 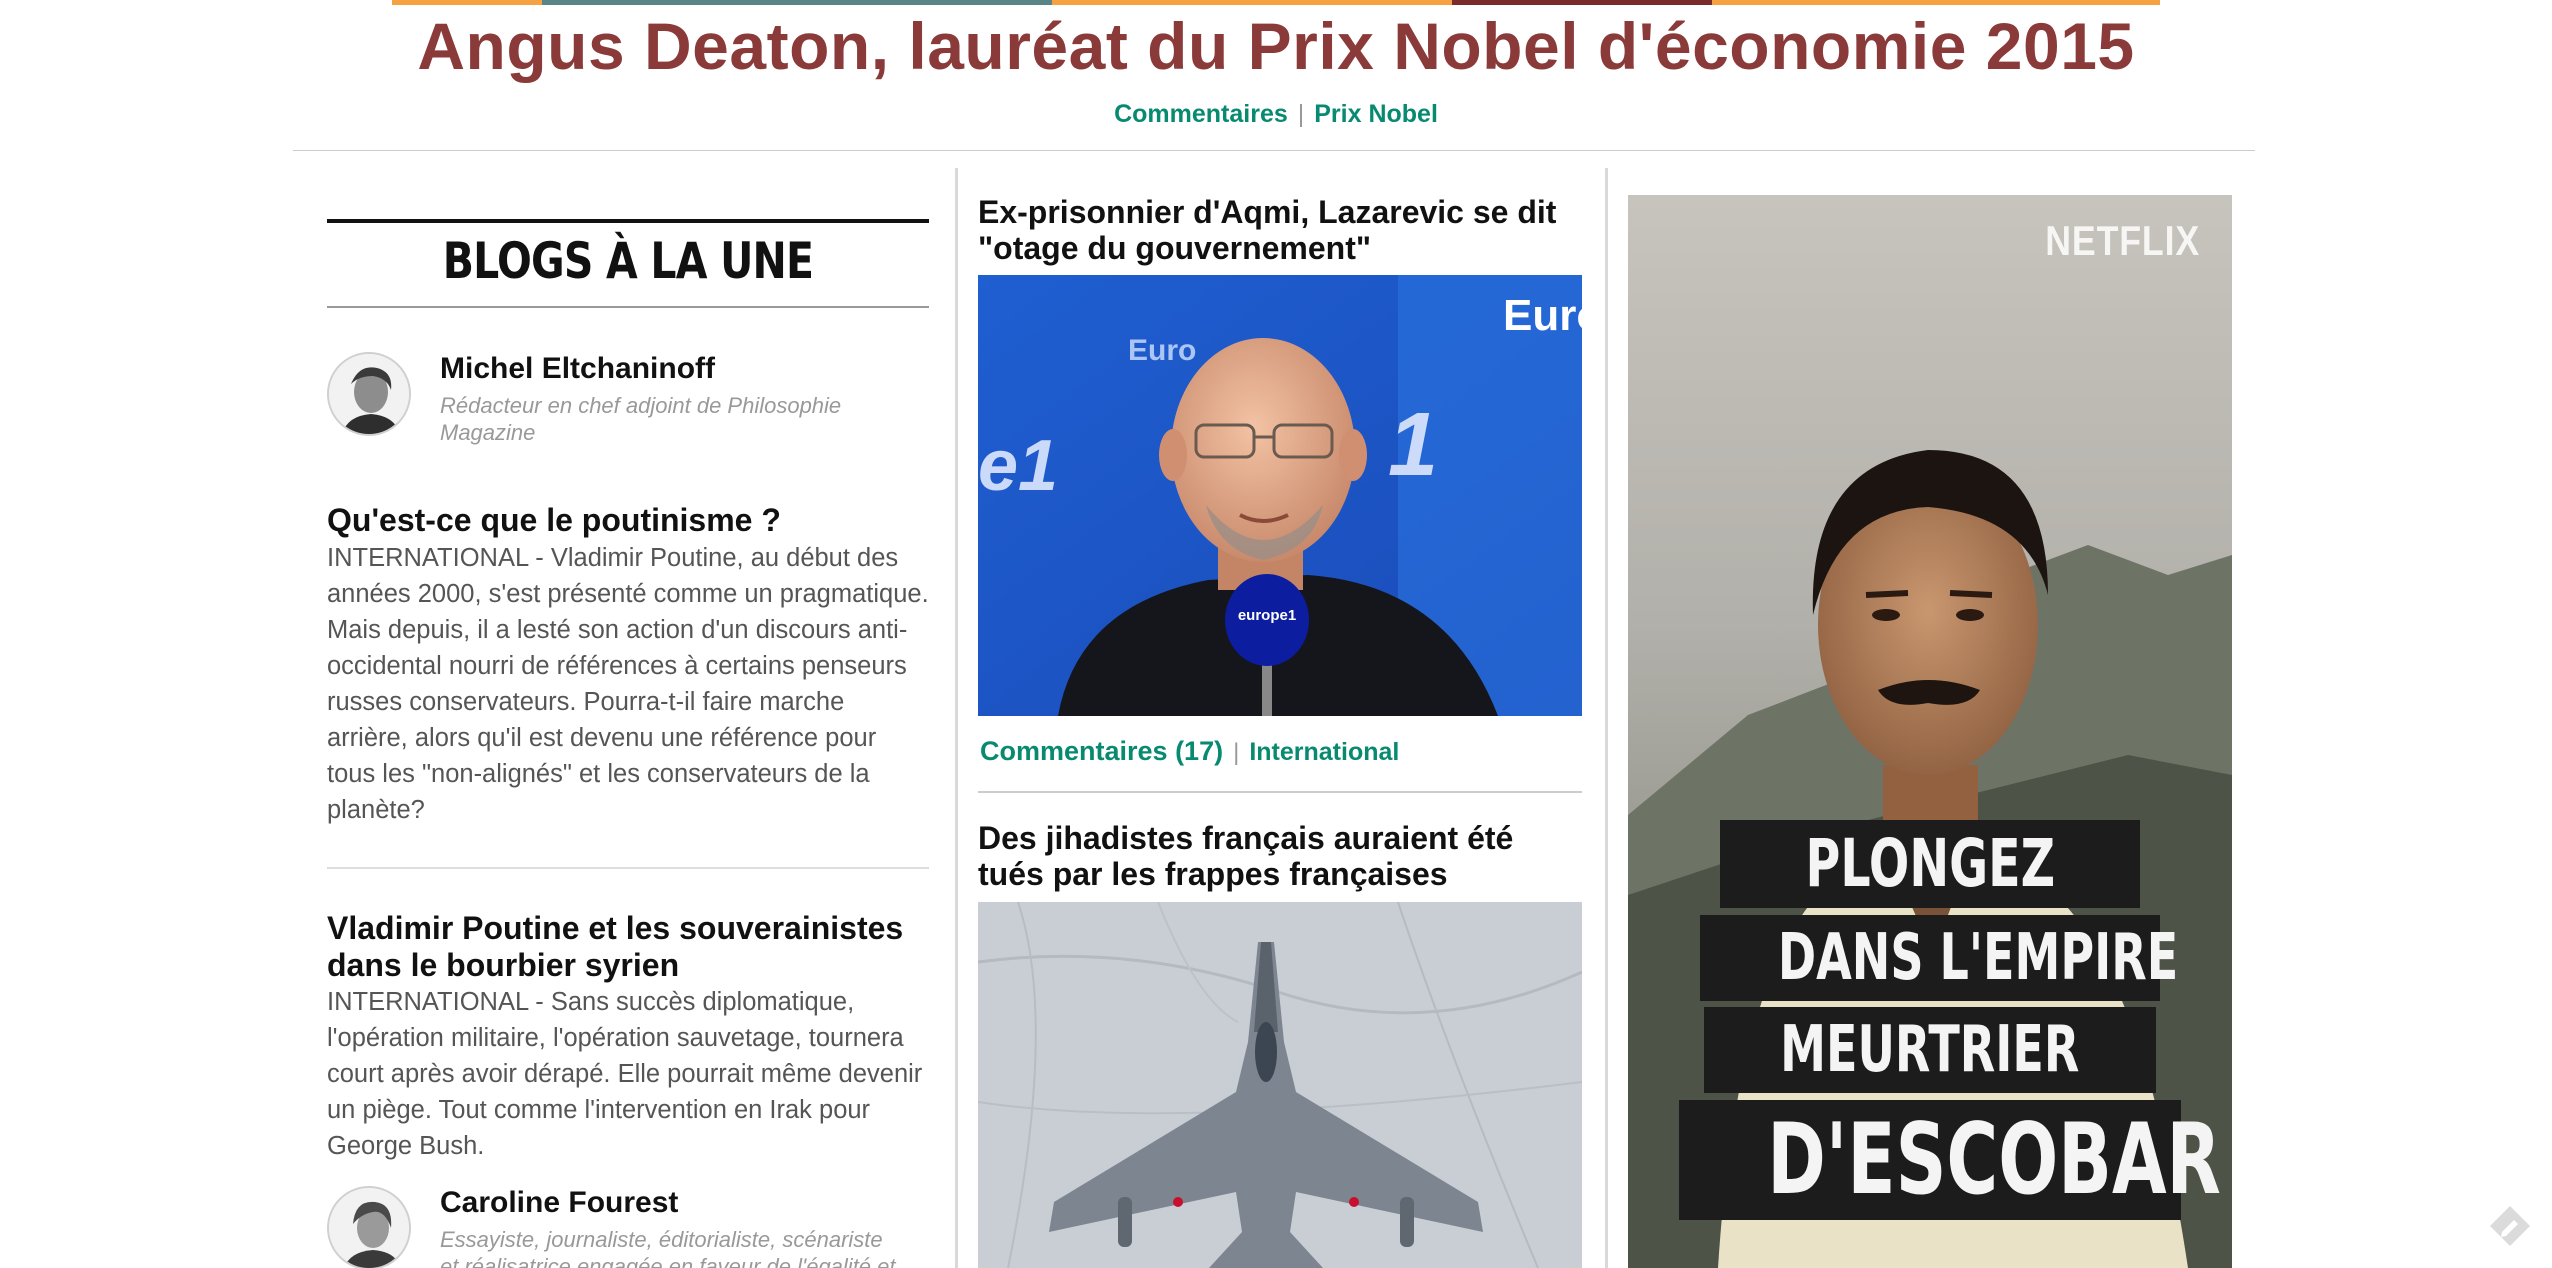 I want to click on top-divider, so click(x=1274, y=150).